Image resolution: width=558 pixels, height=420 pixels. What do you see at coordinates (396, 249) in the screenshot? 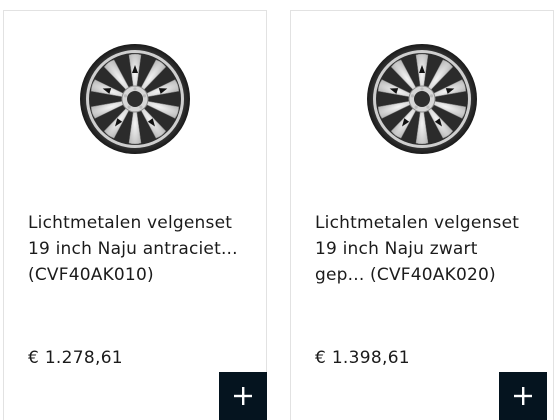
I see `product-title-line: 19 inch Naju zwart` at bounding box center [396, 249].